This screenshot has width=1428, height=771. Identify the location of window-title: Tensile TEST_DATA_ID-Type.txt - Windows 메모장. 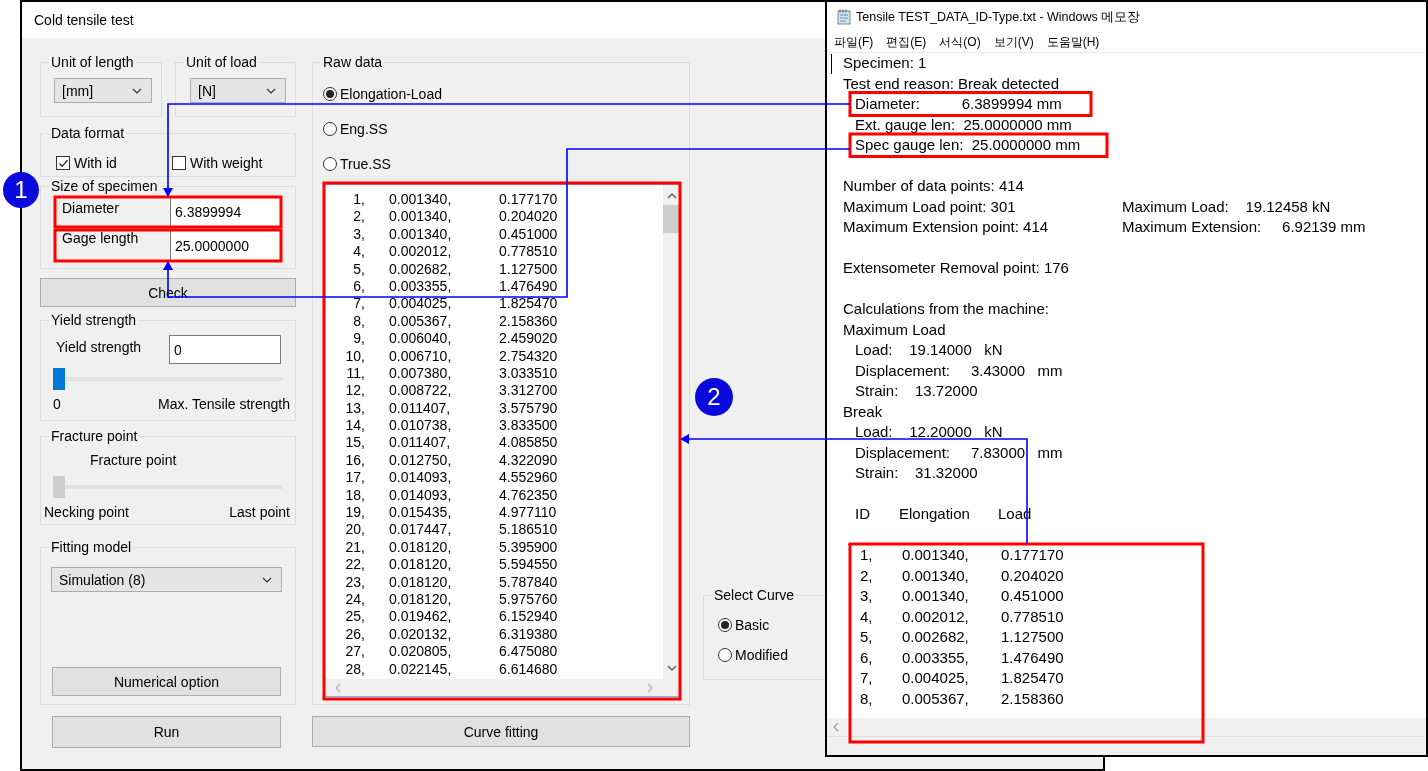
(998, 17).